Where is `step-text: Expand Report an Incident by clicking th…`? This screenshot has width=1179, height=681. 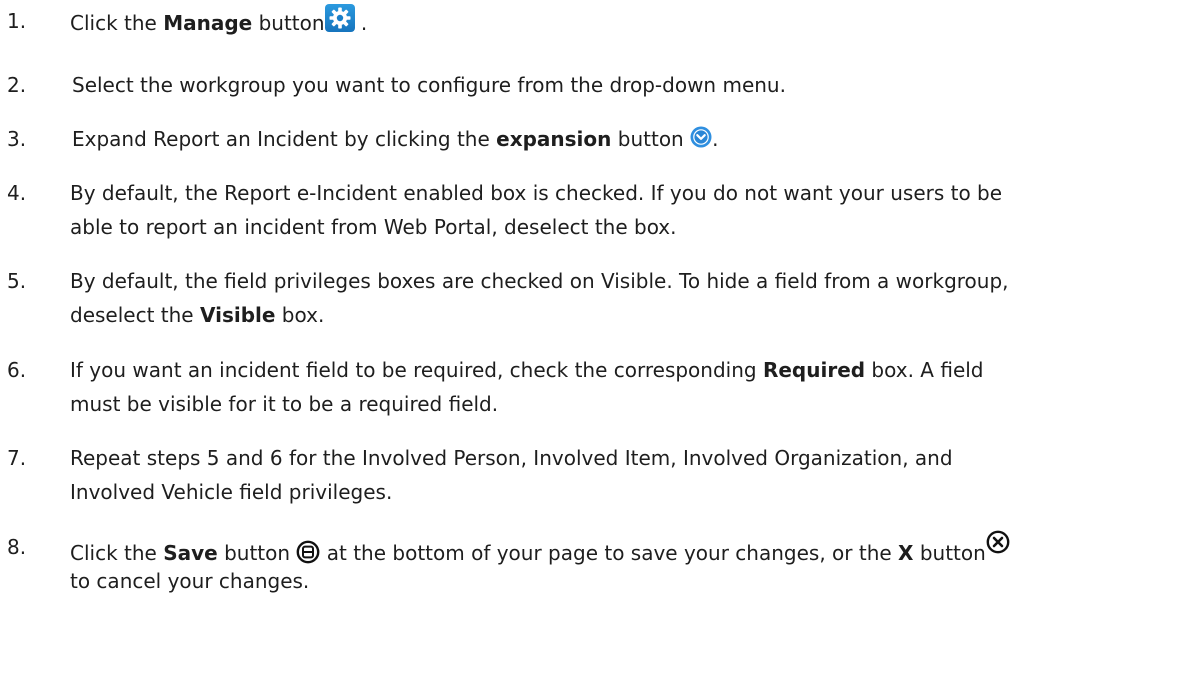 step-text: Expand Report an Incident by clicking th… is located at coordinates (395, 138).